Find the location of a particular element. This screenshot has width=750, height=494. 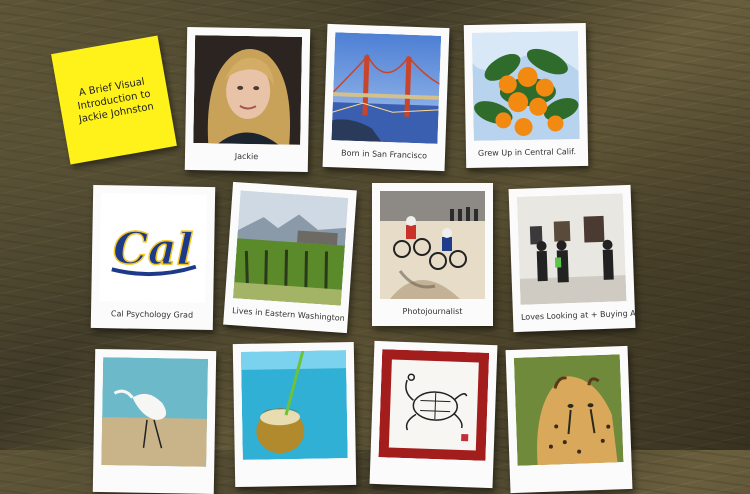

photo-art: Loves Looking at + Buying Art is located at coordinates (575, 258).